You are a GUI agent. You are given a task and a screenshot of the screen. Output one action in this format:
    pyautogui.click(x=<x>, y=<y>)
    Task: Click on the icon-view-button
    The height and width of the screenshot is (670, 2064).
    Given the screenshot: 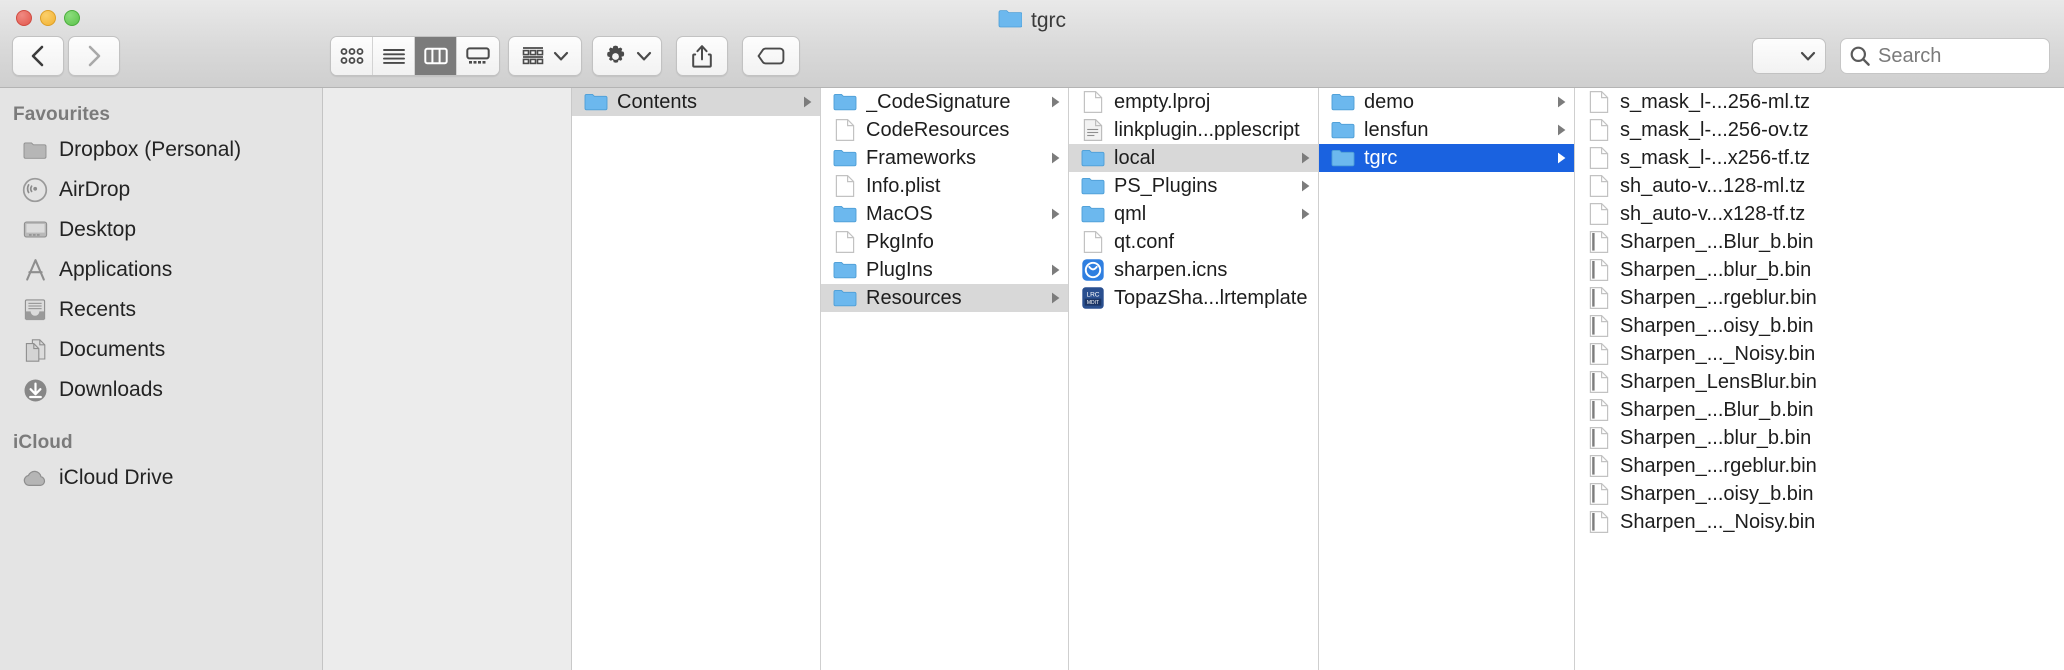 What is the action you would take?
    pyautogui.click(x=352, y=56)
    